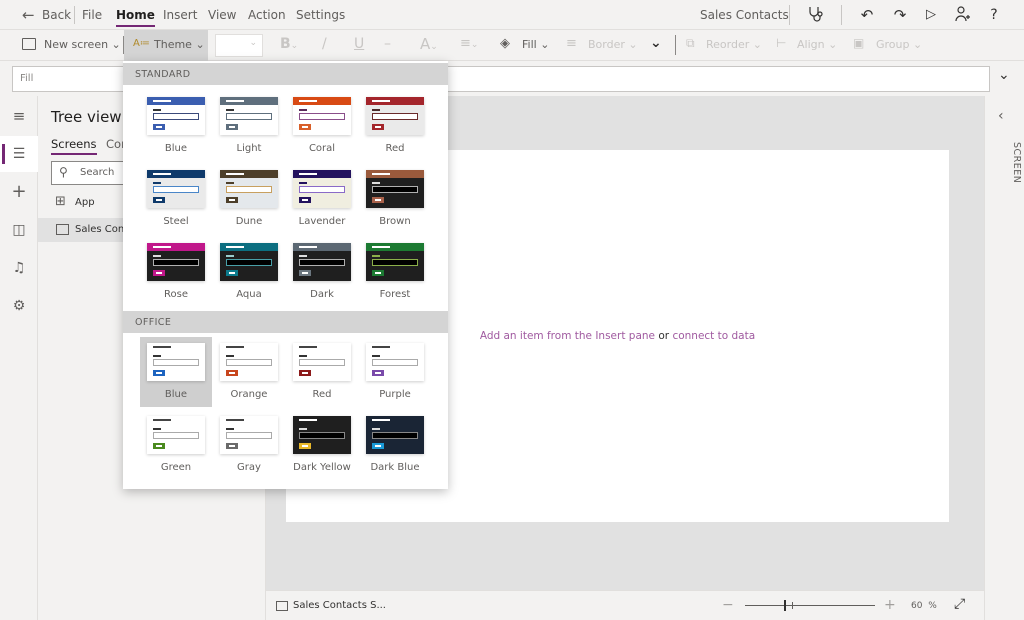 Image resolution: width=1024 pixels, height=620 pixels. I want to click on connect-data-link: connect to data, so click(713, 336).